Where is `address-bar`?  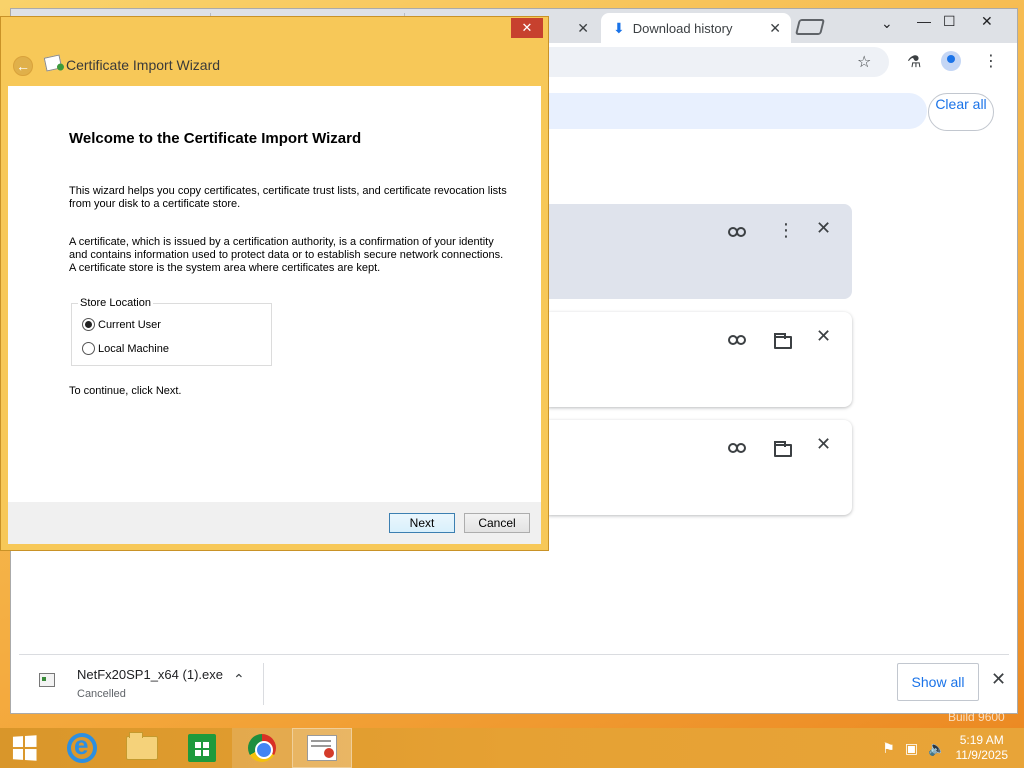
address-bar is located at coordinates (715, 62).